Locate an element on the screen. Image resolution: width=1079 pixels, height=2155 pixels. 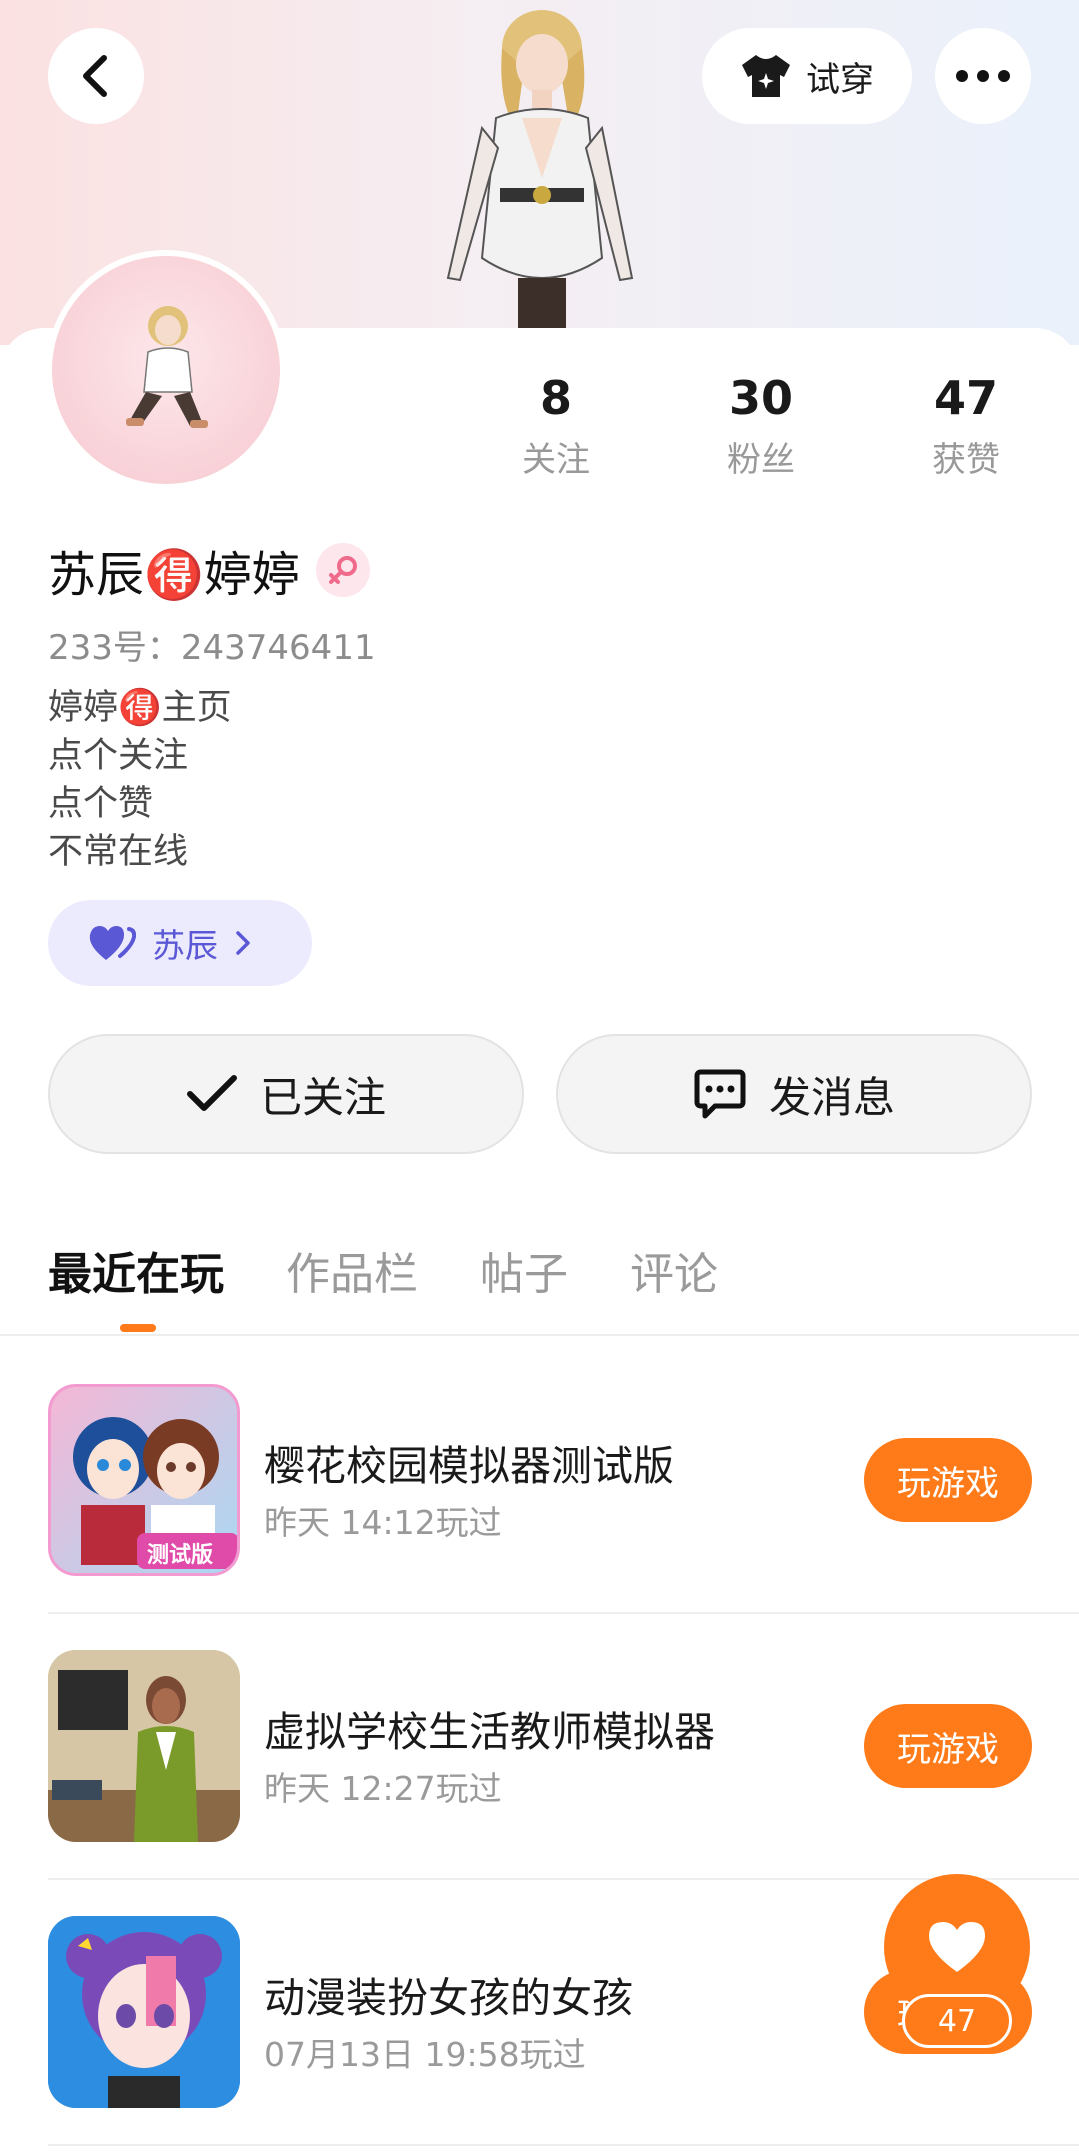
stat-following: 8 关注 is located at coordinates (556, 425).